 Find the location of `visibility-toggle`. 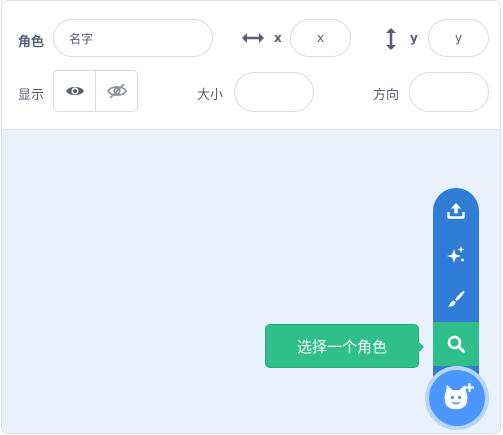

visibility-toggle is located at coordinates (95, 91).